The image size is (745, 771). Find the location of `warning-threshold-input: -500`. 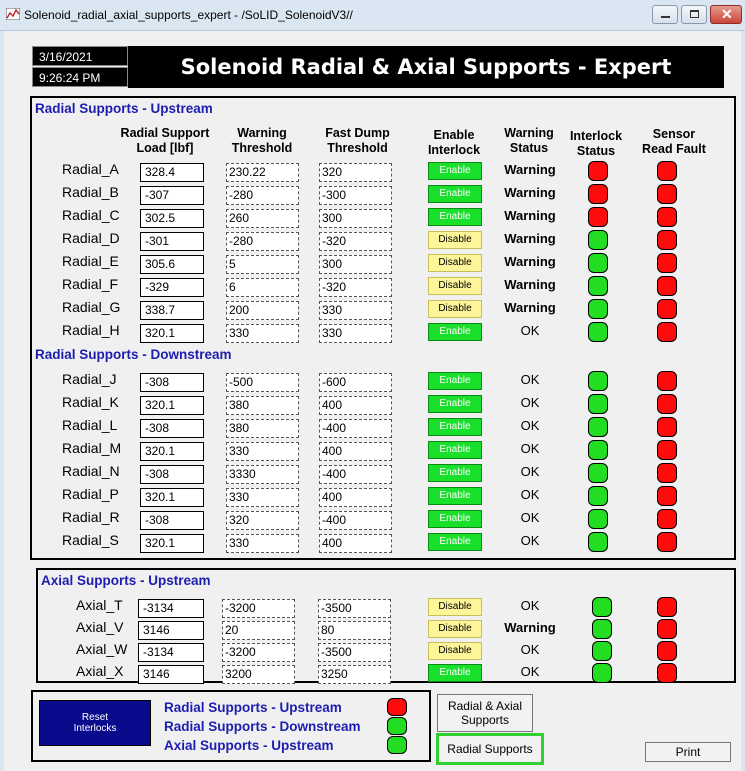

warning-threshold-input: -500 is located at coordinates (262, 382).